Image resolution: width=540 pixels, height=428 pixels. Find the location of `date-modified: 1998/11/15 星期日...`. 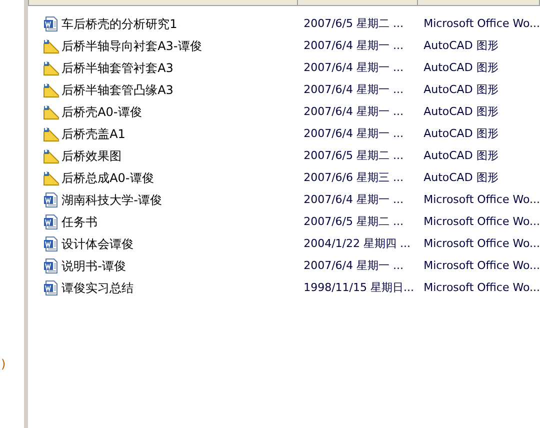

date-modified: 1998/11/15 星期日... is located at coordinates (358, 288).